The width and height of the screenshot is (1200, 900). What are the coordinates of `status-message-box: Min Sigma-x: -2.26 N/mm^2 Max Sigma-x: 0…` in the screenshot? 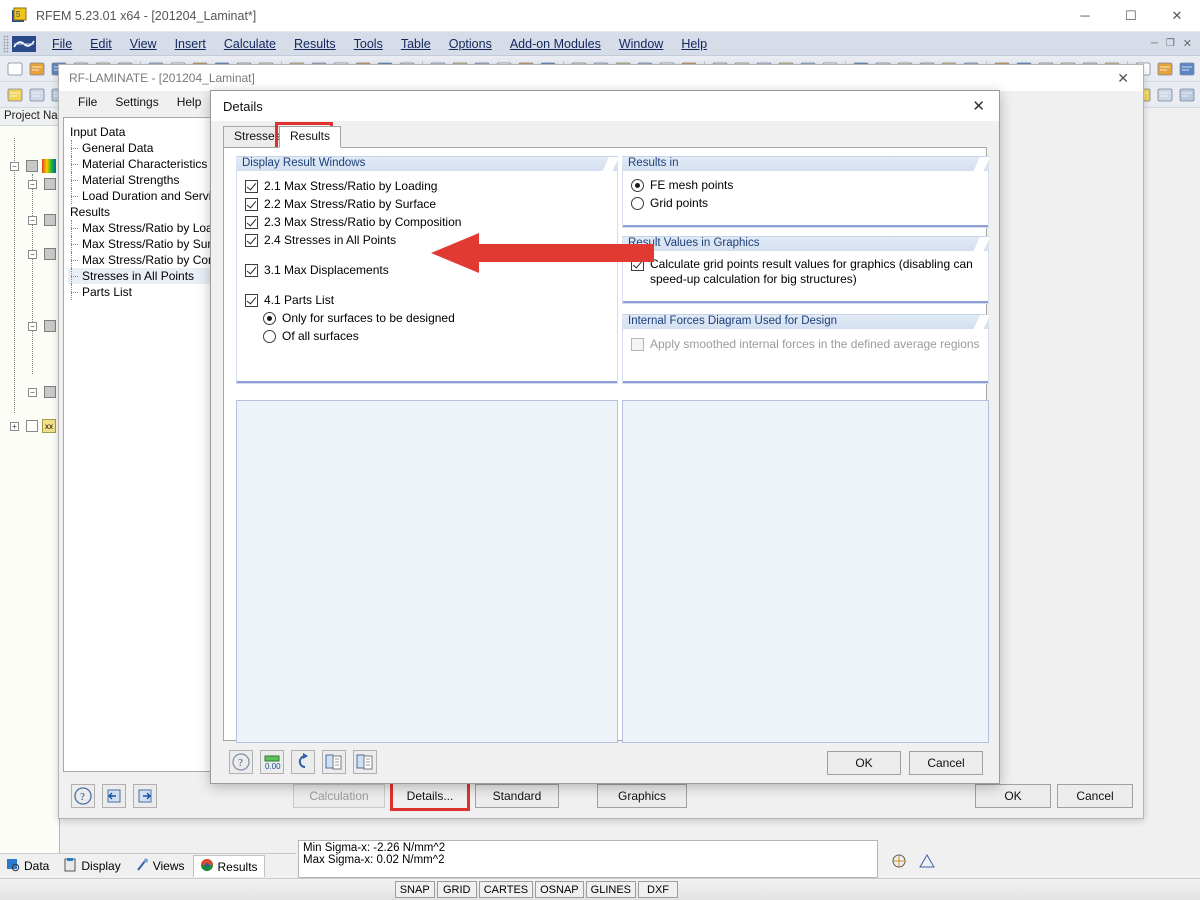 It's located at (588, 859).